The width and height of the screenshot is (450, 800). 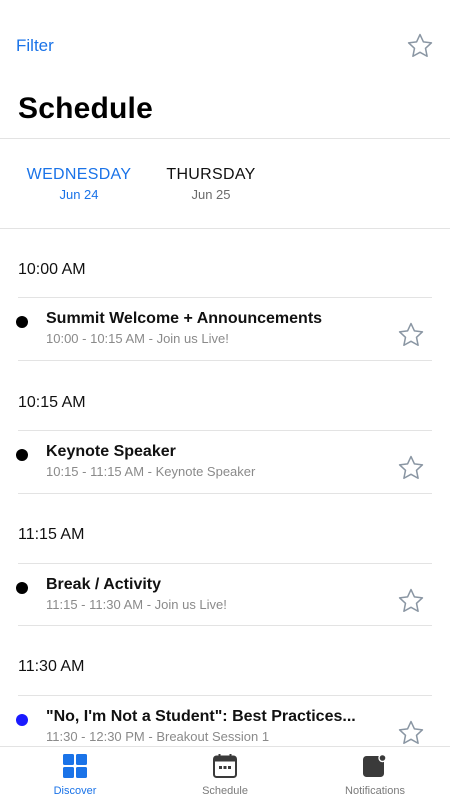 I want to click on time-header: 11:30 AM, so click(x=51, y=666).